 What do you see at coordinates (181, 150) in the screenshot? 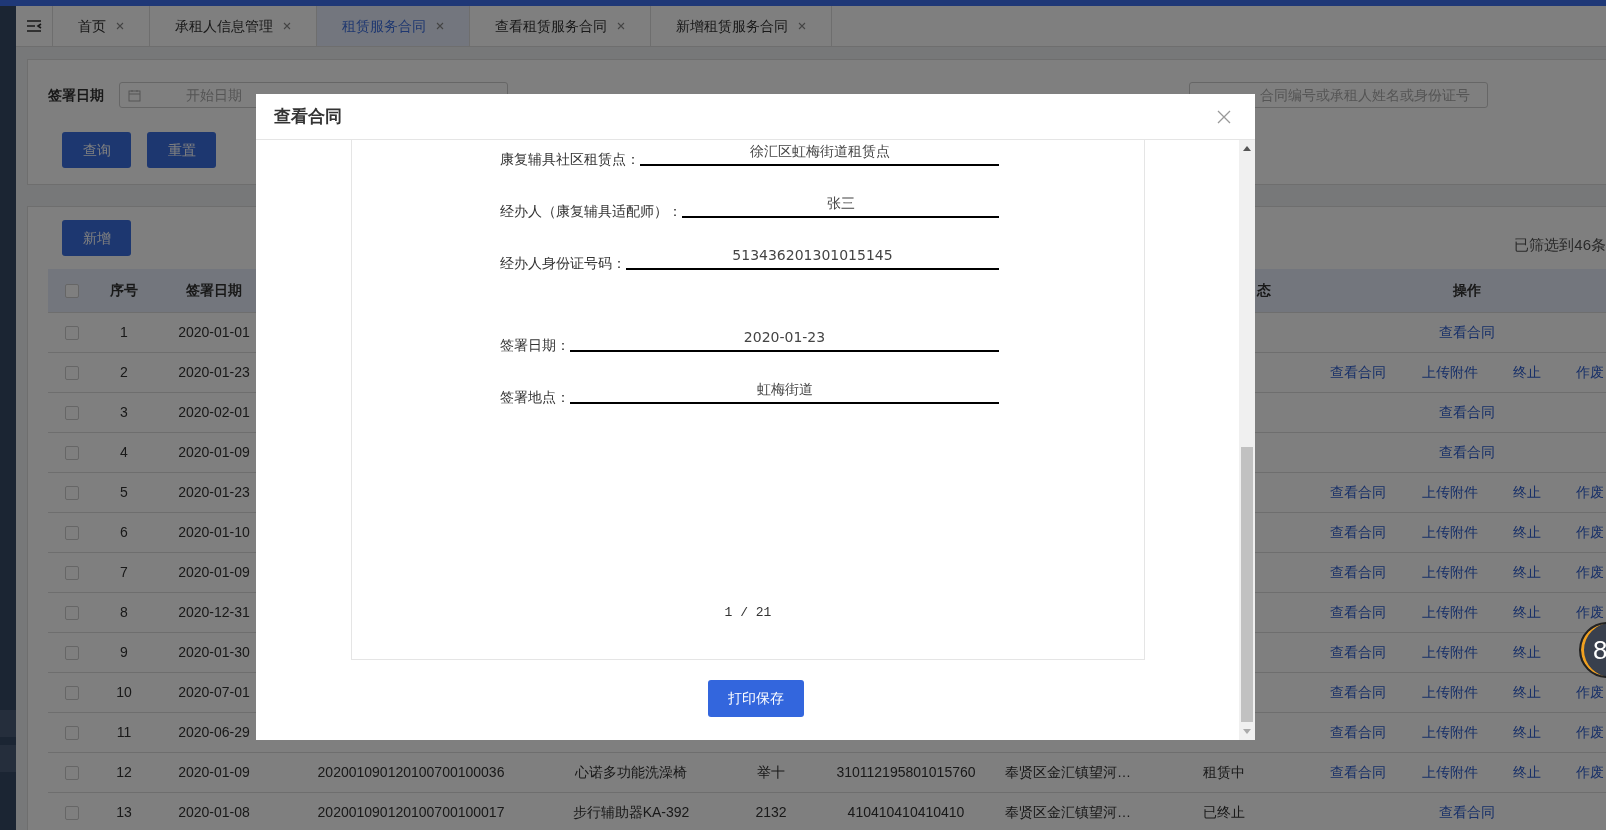
I see `reset-button: 重置` at bounding box center [181, 150].